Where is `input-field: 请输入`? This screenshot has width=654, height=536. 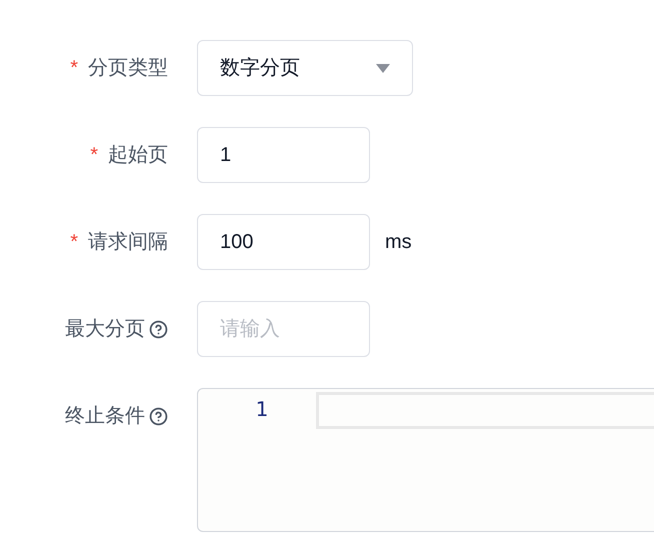 input-field: 请输入 is located at coordinates (283, 329).